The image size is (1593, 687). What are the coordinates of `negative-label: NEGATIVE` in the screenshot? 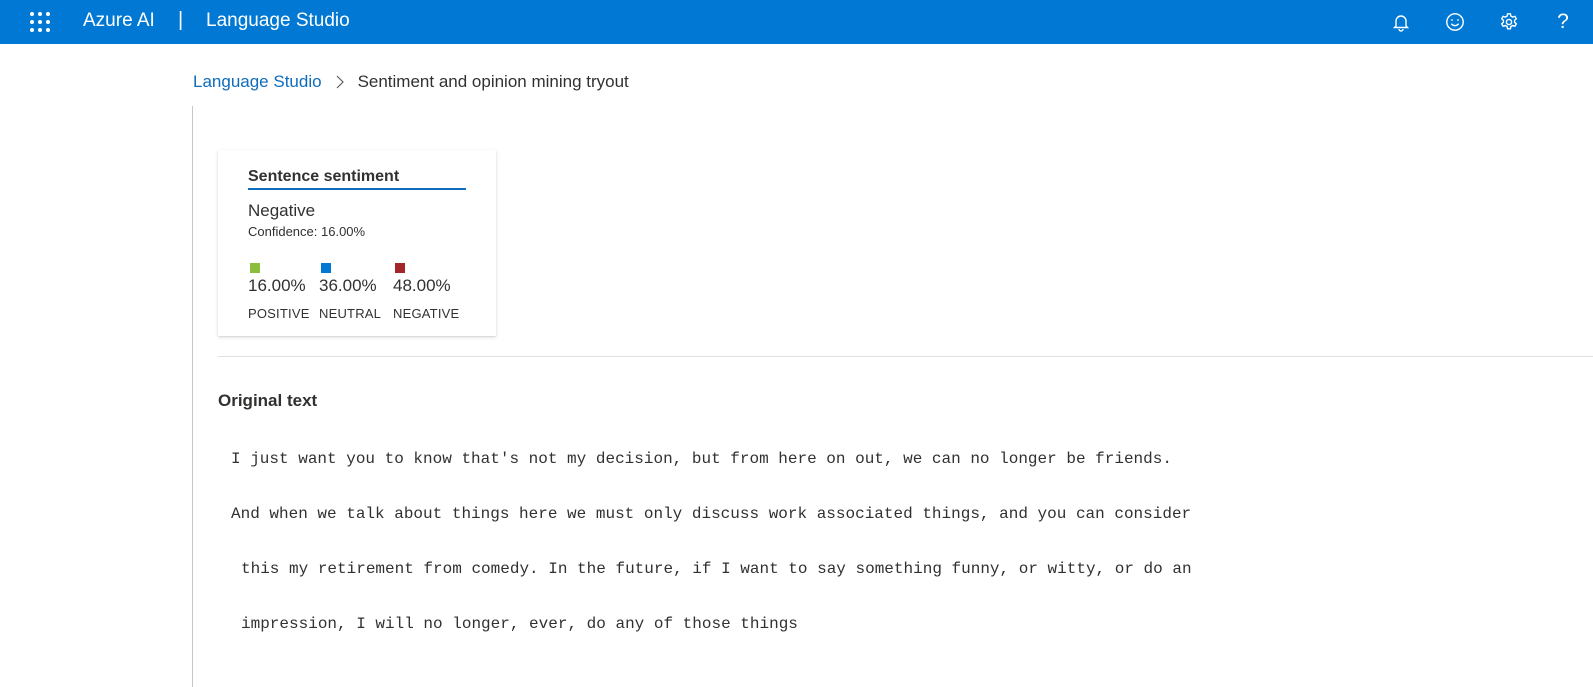 It's located at (426, 313).